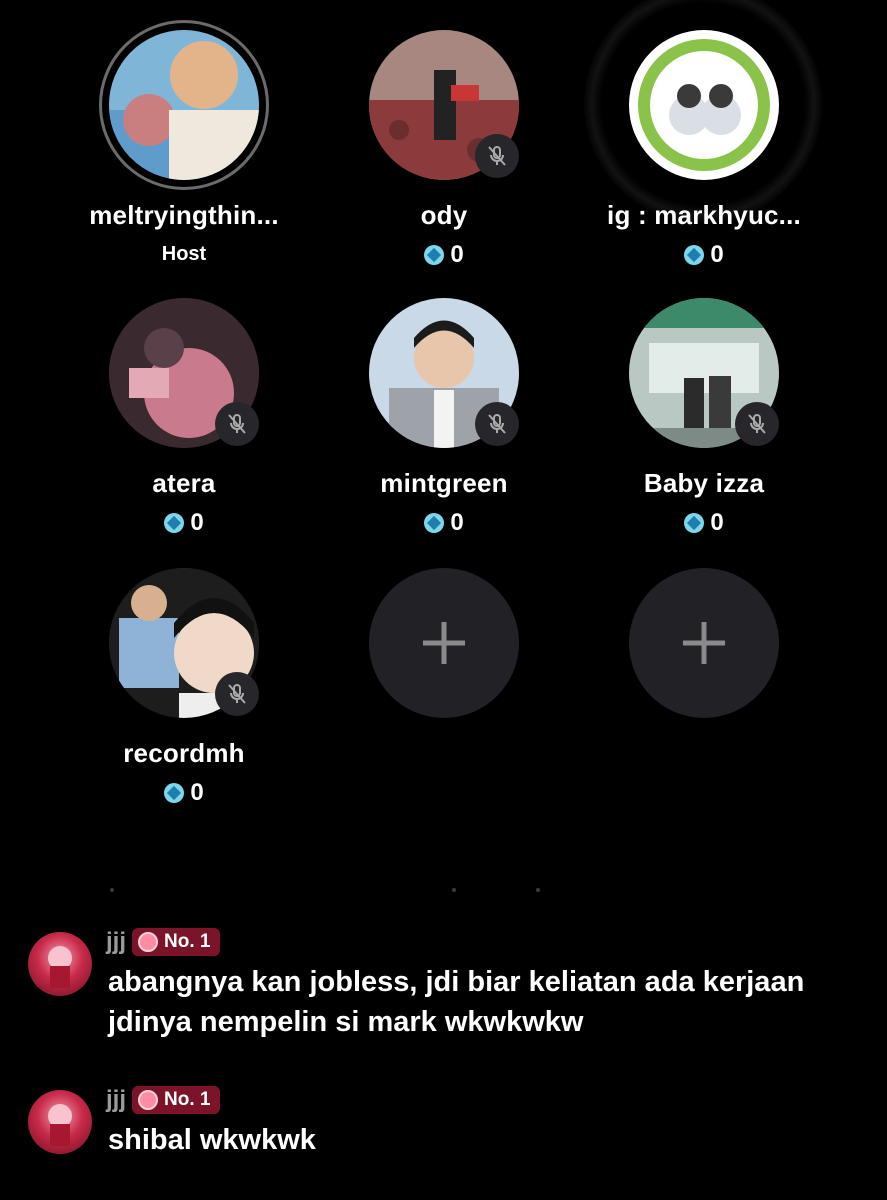  Describe the element at coordinates (184, 417) in the screenshot. I see `seat-atera: atera 0` at that location.